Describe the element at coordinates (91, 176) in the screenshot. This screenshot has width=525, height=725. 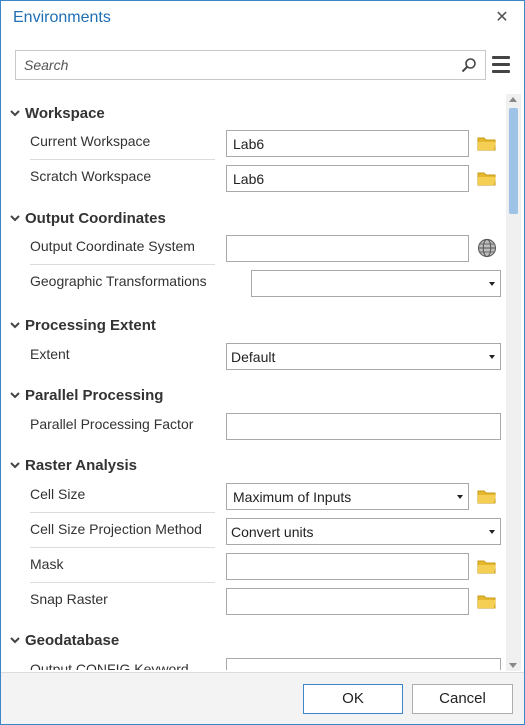
I see `field-label: Scratch Workspace` at that location.